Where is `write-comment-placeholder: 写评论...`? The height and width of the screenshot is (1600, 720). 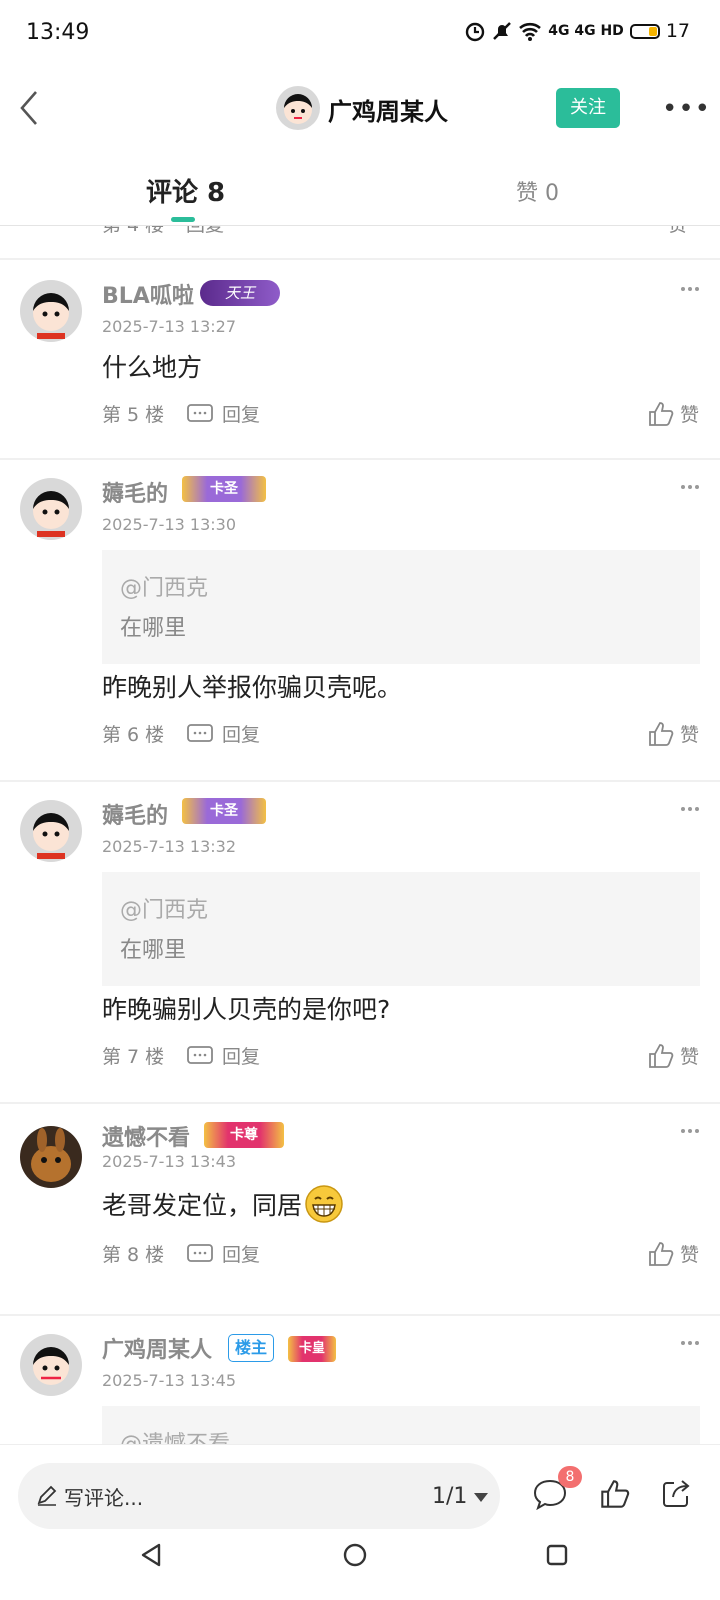
write-comment-placeholder: 写评论... is located at coordinates (103, 1496).